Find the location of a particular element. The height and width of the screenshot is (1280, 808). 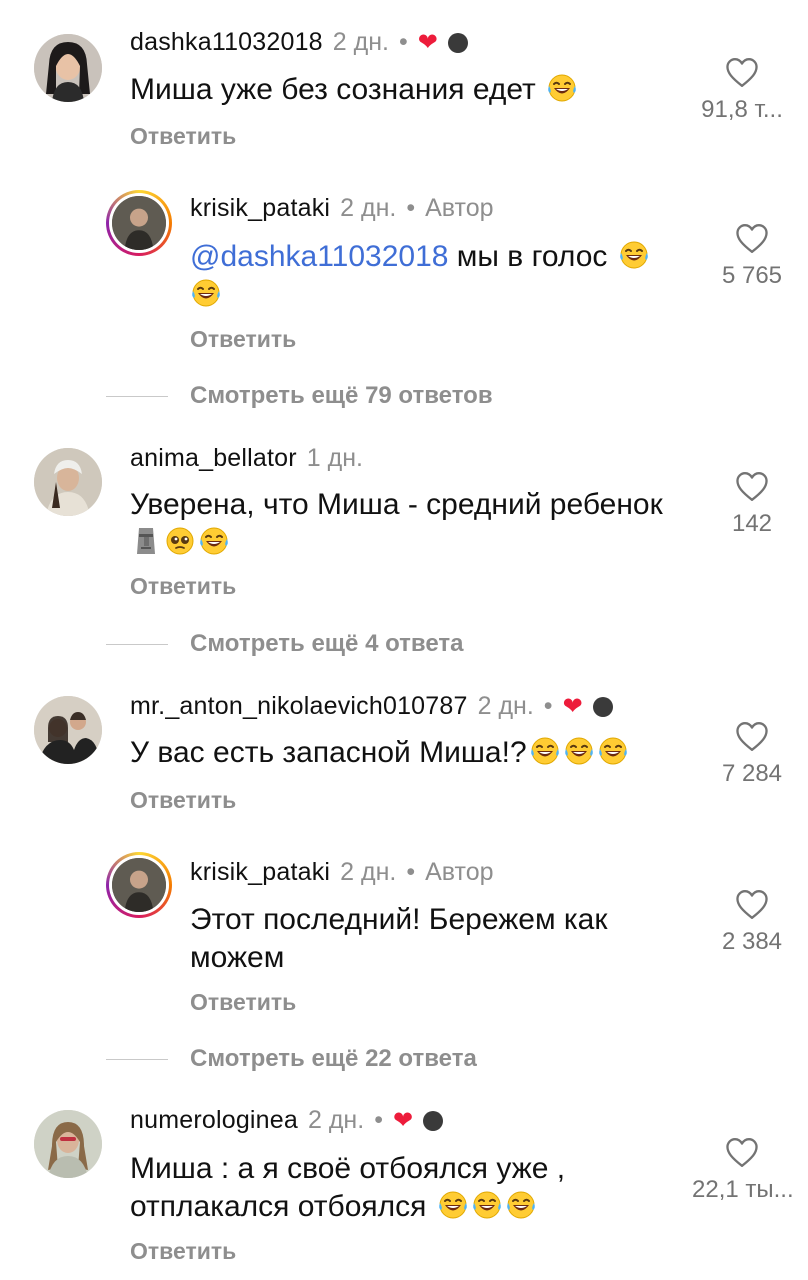

mention-link: @dashka11032018 is located at coordinates (319, 256).